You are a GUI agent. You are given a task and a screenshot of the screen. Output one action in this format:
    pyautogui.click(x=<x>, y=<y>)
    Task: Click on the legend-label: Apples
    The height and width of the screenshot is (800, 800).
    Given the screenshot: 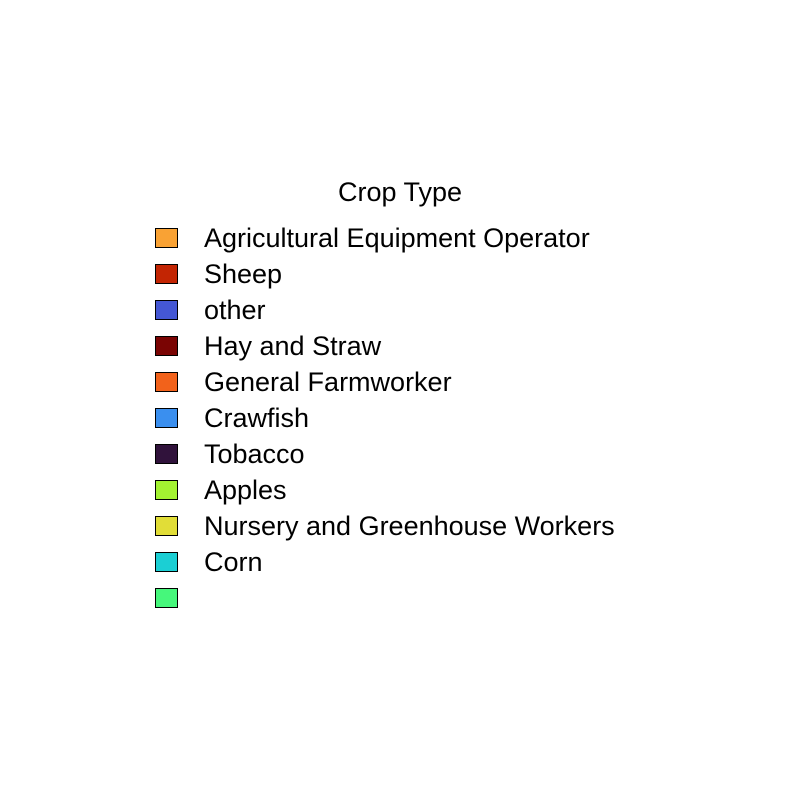 What is the action you would take?
    pyautogui.click(x=245, y=490)
    